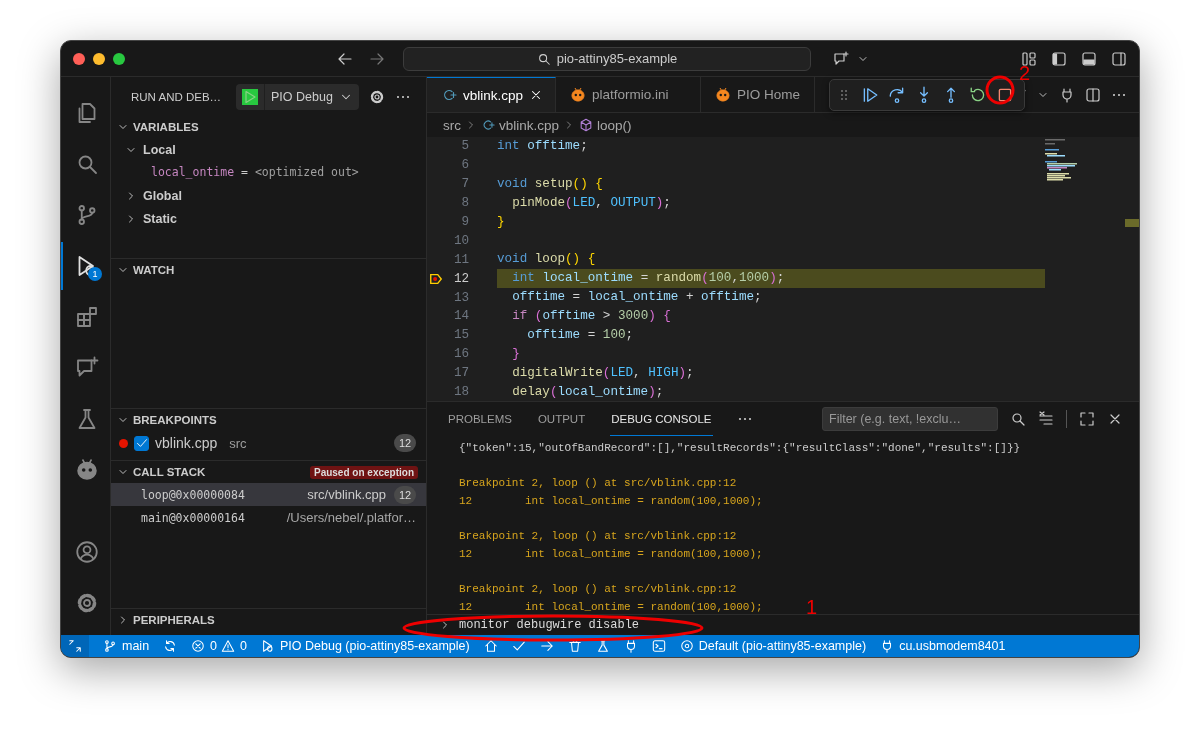 Image resolution: width=1200 pixels, height=737 pixels. Describe the element at coordinates (464, 165) in the screenshot. I see `line-number: 6` at that location.